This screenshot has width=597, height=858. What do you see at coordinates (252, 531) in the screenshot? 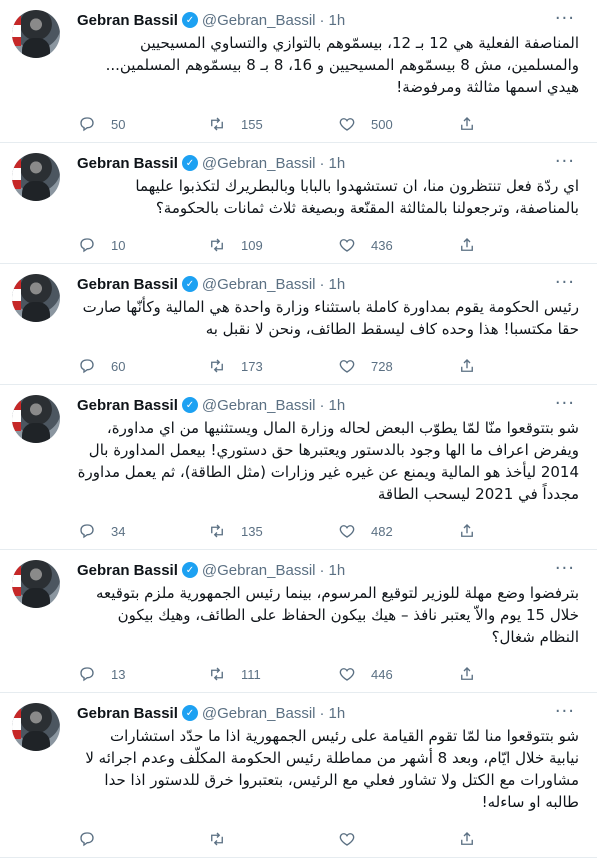
I see `retweet-count: 135` at bounding box center [252, 531].